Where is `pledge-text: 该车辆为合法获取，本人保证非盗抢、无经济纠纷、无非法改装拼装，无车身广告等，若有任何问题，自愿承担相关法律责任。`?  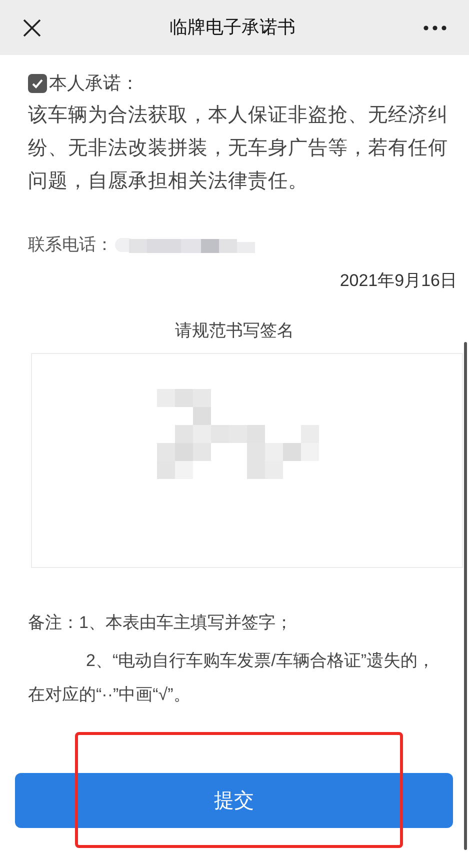 pledge-text: 该车辆为合法获取，本人保证非盗抢、无经济纠纷、无非法改装拼装，无车身广告等，若有任何问题，自愿承担相关法律责任。 is located at coordinates (238, 148).